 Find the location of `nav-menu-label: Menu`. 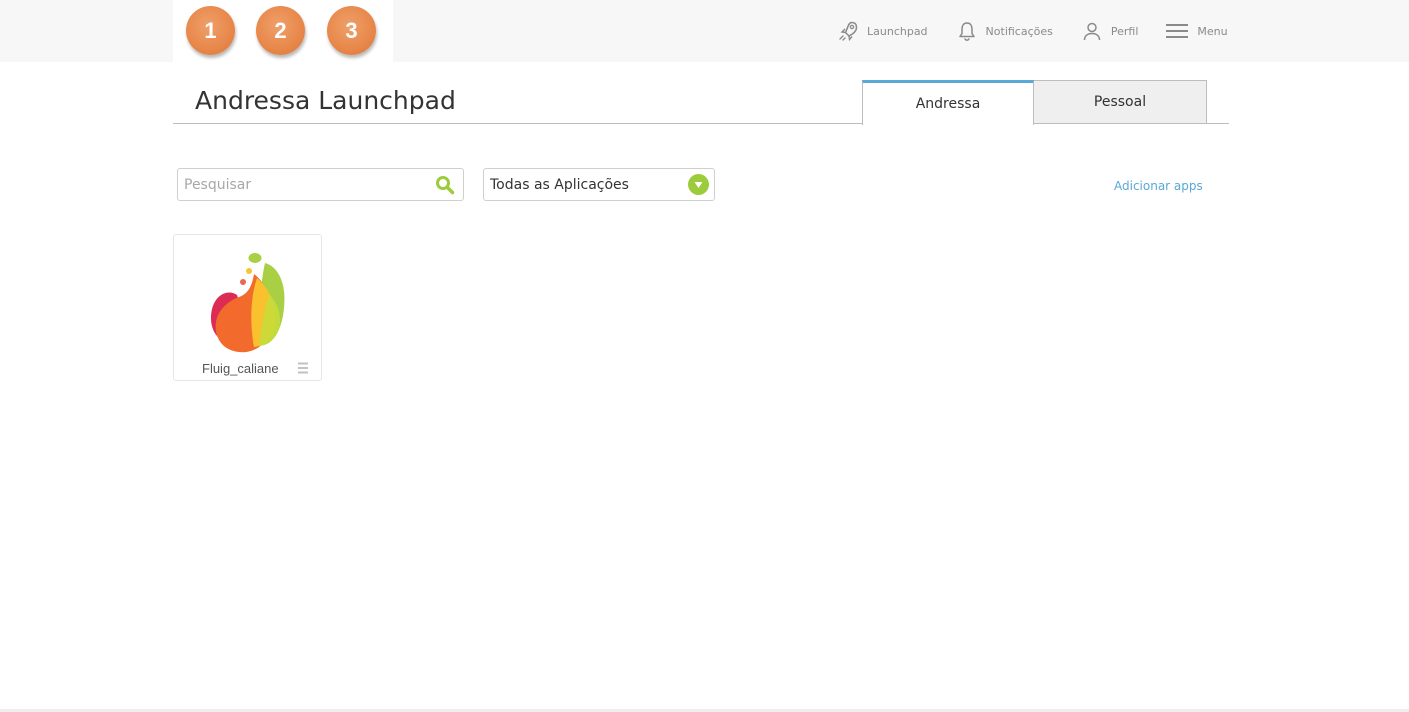

nav-menu-label: Menu is located at coordinates (1212, 31).